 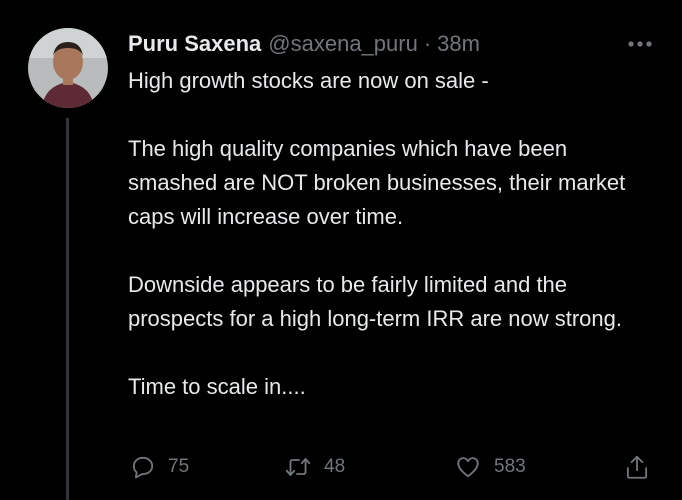 I want to click on more-button, so click(x=640, y=44).